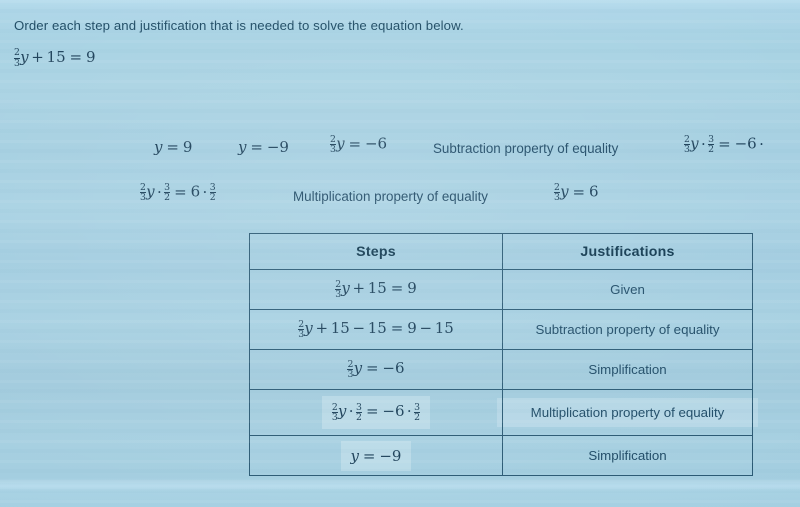  What do you see at coordinates (627, 455) in the screenshot?
I see `justification-cell-5: Simplification` at bounding box center [627, 455].